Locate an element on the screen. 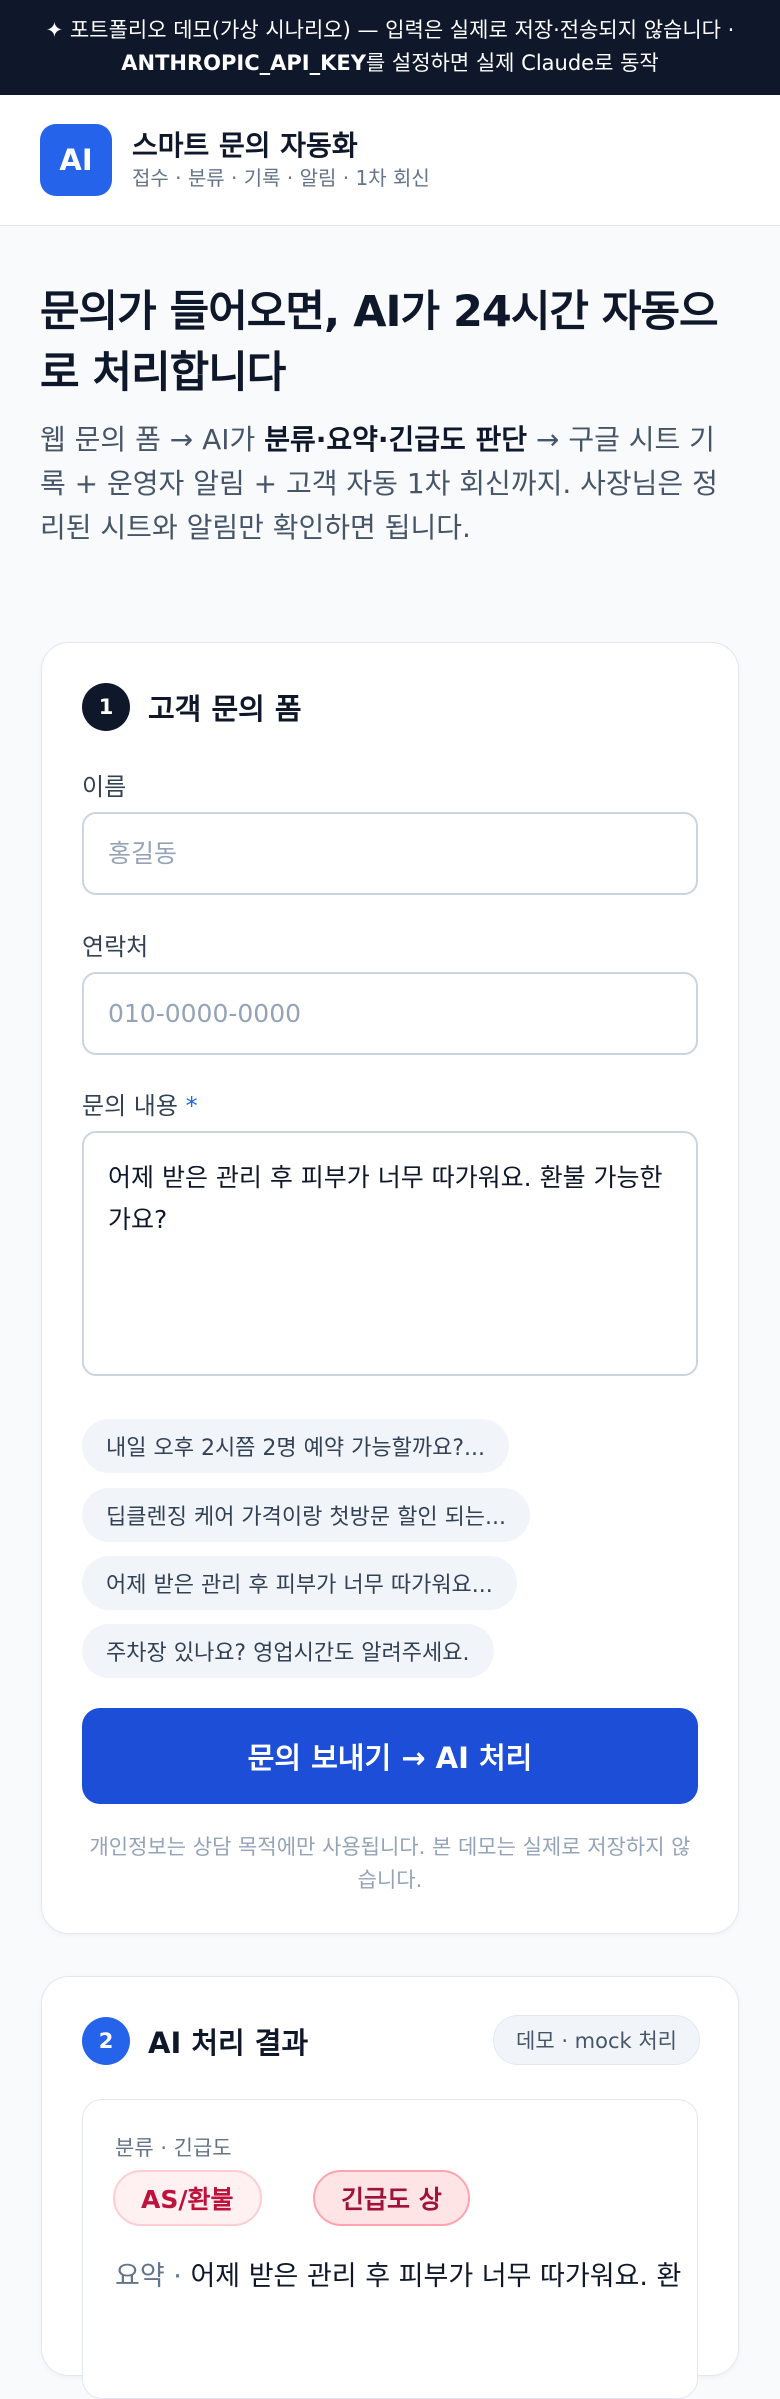 The height and width of the screenshot is (2399, 780). summary-text: 어제 받은 관리 후 피부가 너무 따가워요. 환 is located at coordinates (436, 2276).